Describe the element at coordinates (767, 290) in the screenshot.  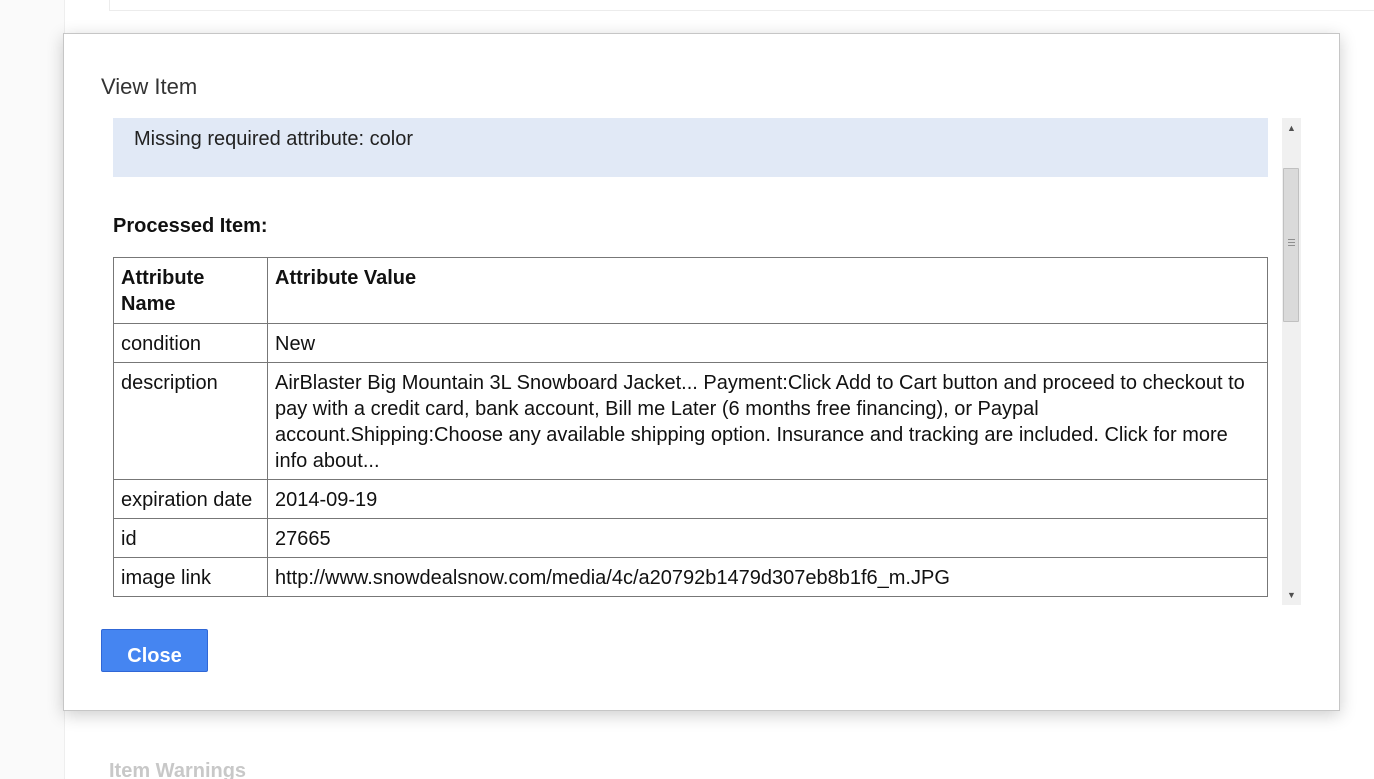
I see `column-header-attribute-value: Attribute Value` at that location.